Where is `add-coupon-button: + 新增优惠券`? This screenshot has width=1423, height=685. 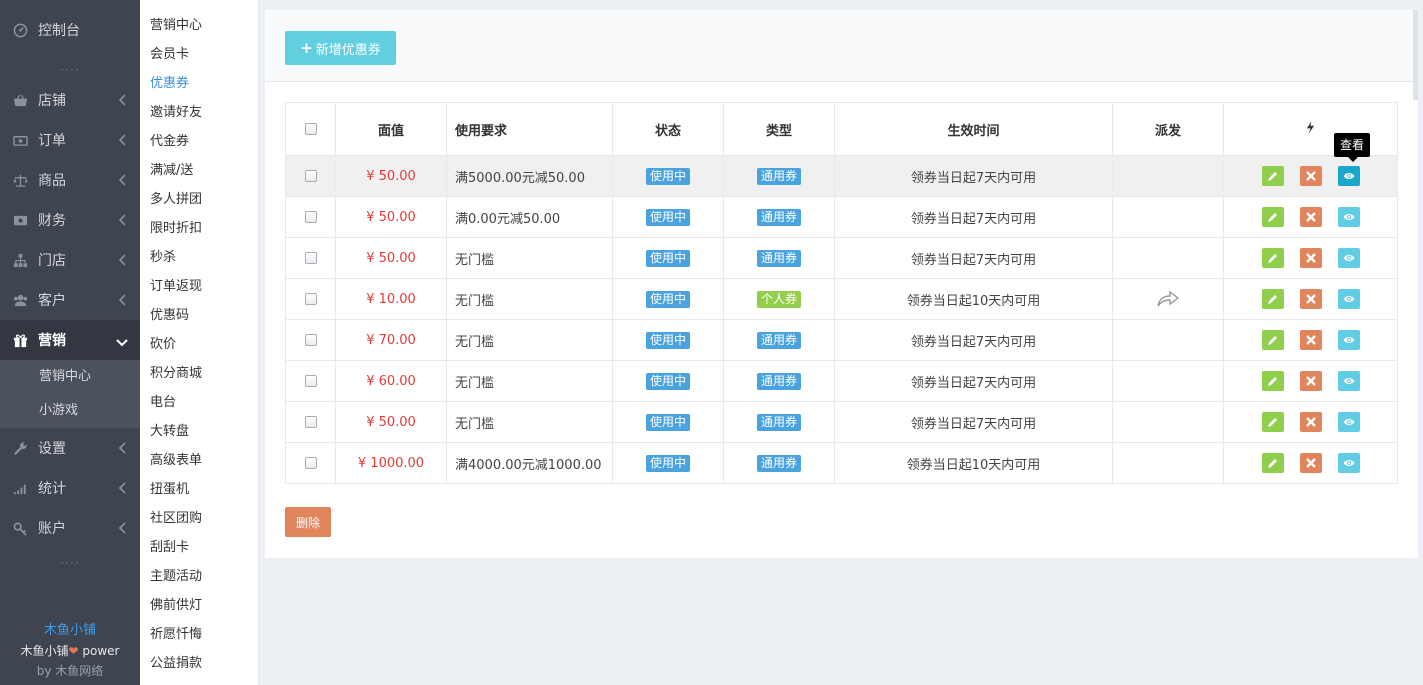
add-coupon-button: + 新增优惠券 is located at coordinates (340, 48).